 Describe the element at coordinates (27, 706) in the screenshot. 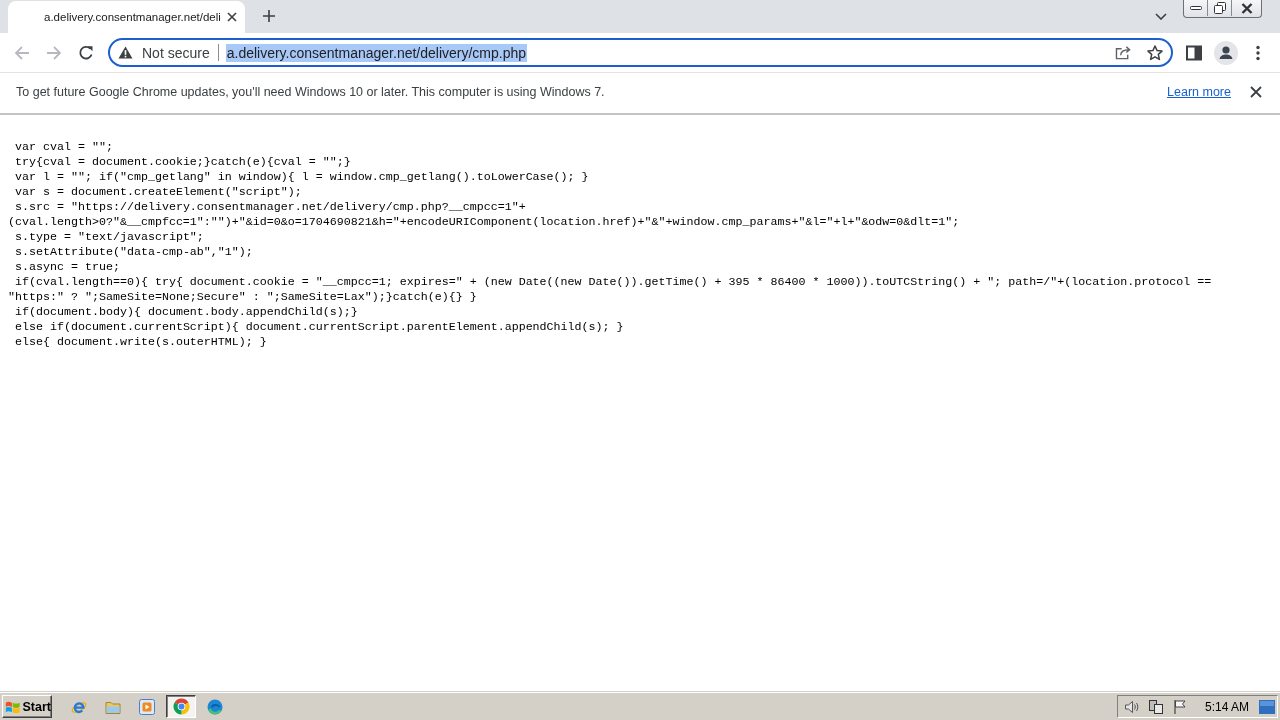

I see `start-button: Start` at that location.